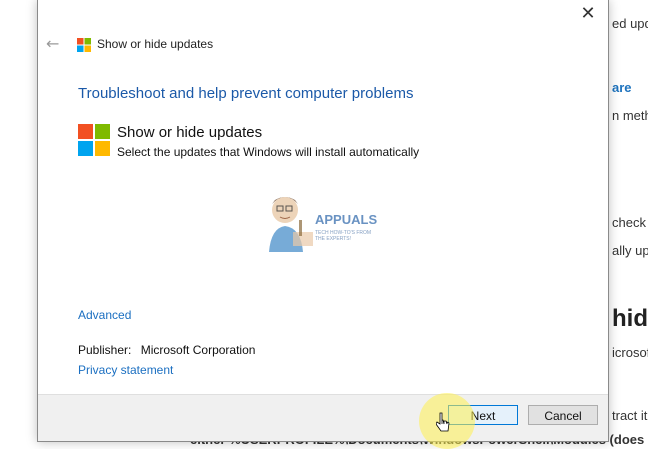 This screenshot has width=648, height=449. I want to click on bg-text-line: n meth, so click(630, 115).